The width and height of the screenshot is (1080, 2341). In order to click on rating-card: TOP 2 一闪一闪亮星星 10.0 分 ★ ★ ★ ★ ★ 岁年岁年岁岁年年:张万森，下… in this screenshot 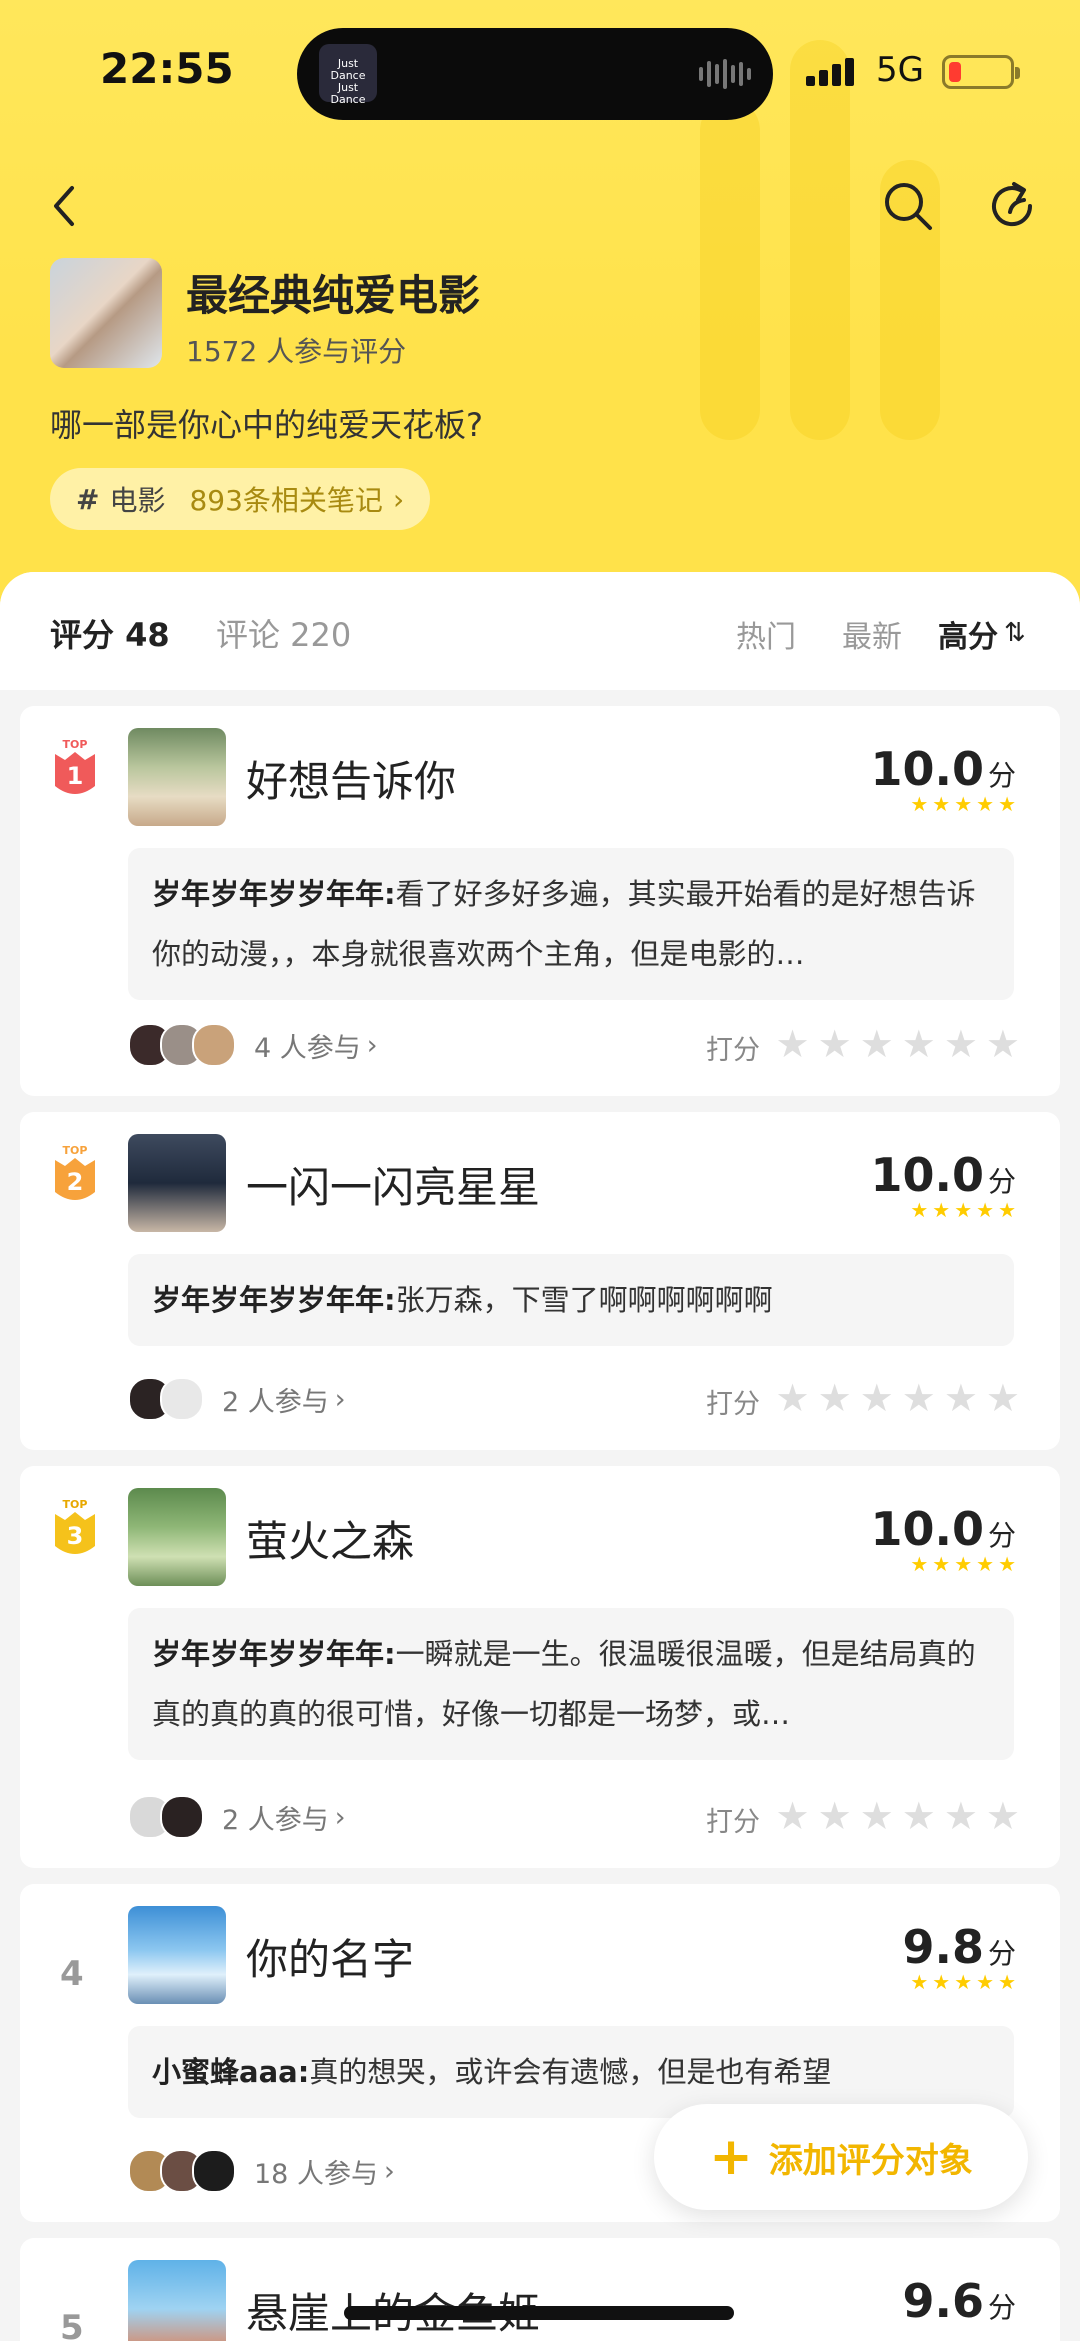, I will do `click(540, 1281)`.